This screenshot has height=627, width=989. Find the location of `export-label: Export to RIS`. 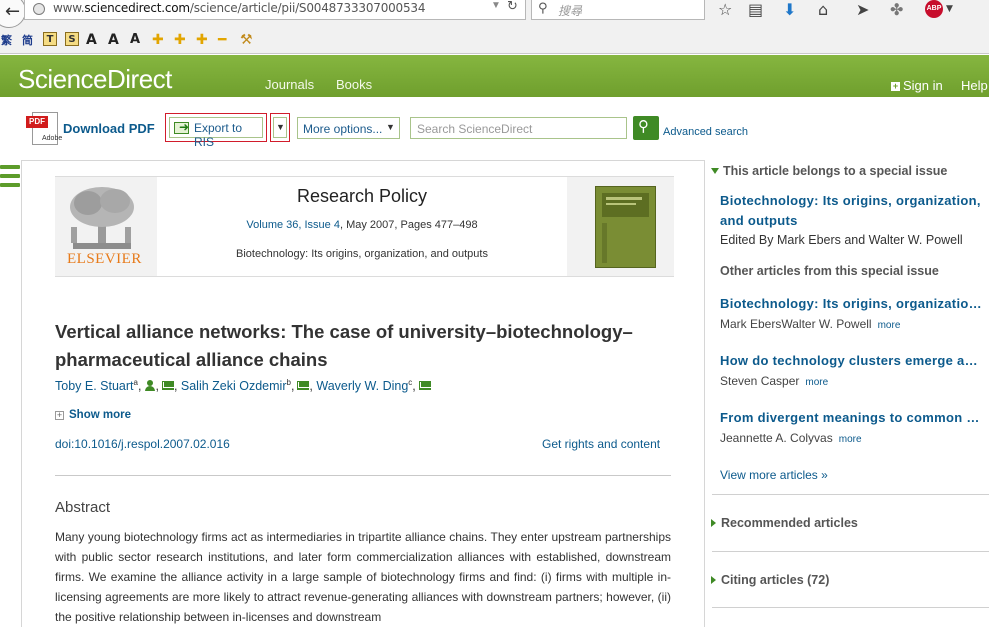

export-label: Export to RIS is located at coordinates (218, 135).